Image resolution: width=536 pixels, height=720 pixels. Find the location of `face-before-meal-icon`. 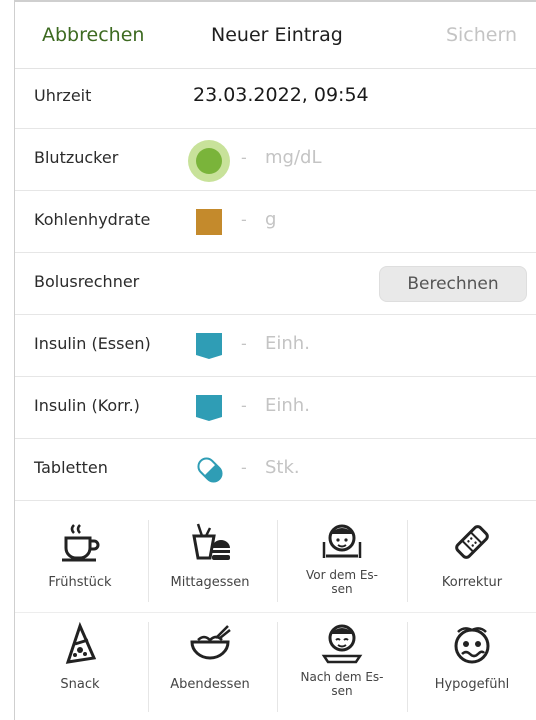

face-before-meal-icon is located at coordinates (342, 541).